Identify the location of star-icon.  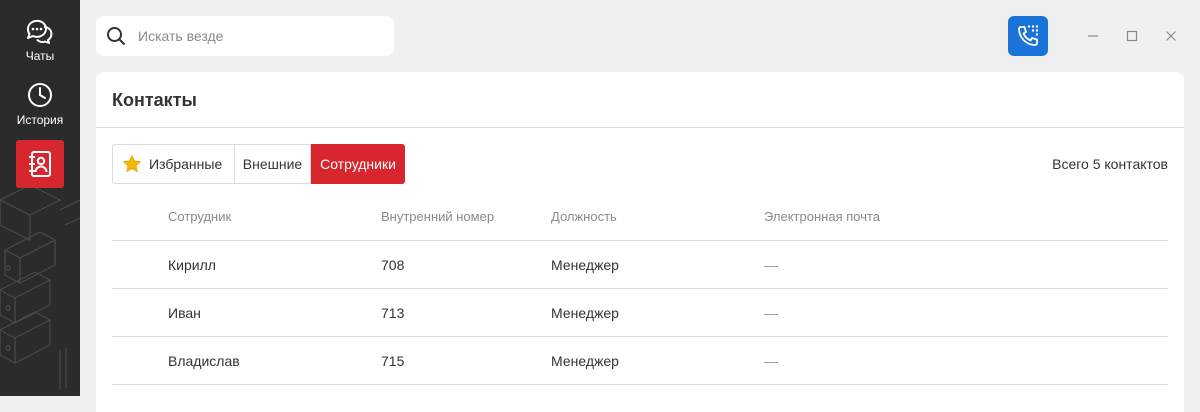
(132, 163).